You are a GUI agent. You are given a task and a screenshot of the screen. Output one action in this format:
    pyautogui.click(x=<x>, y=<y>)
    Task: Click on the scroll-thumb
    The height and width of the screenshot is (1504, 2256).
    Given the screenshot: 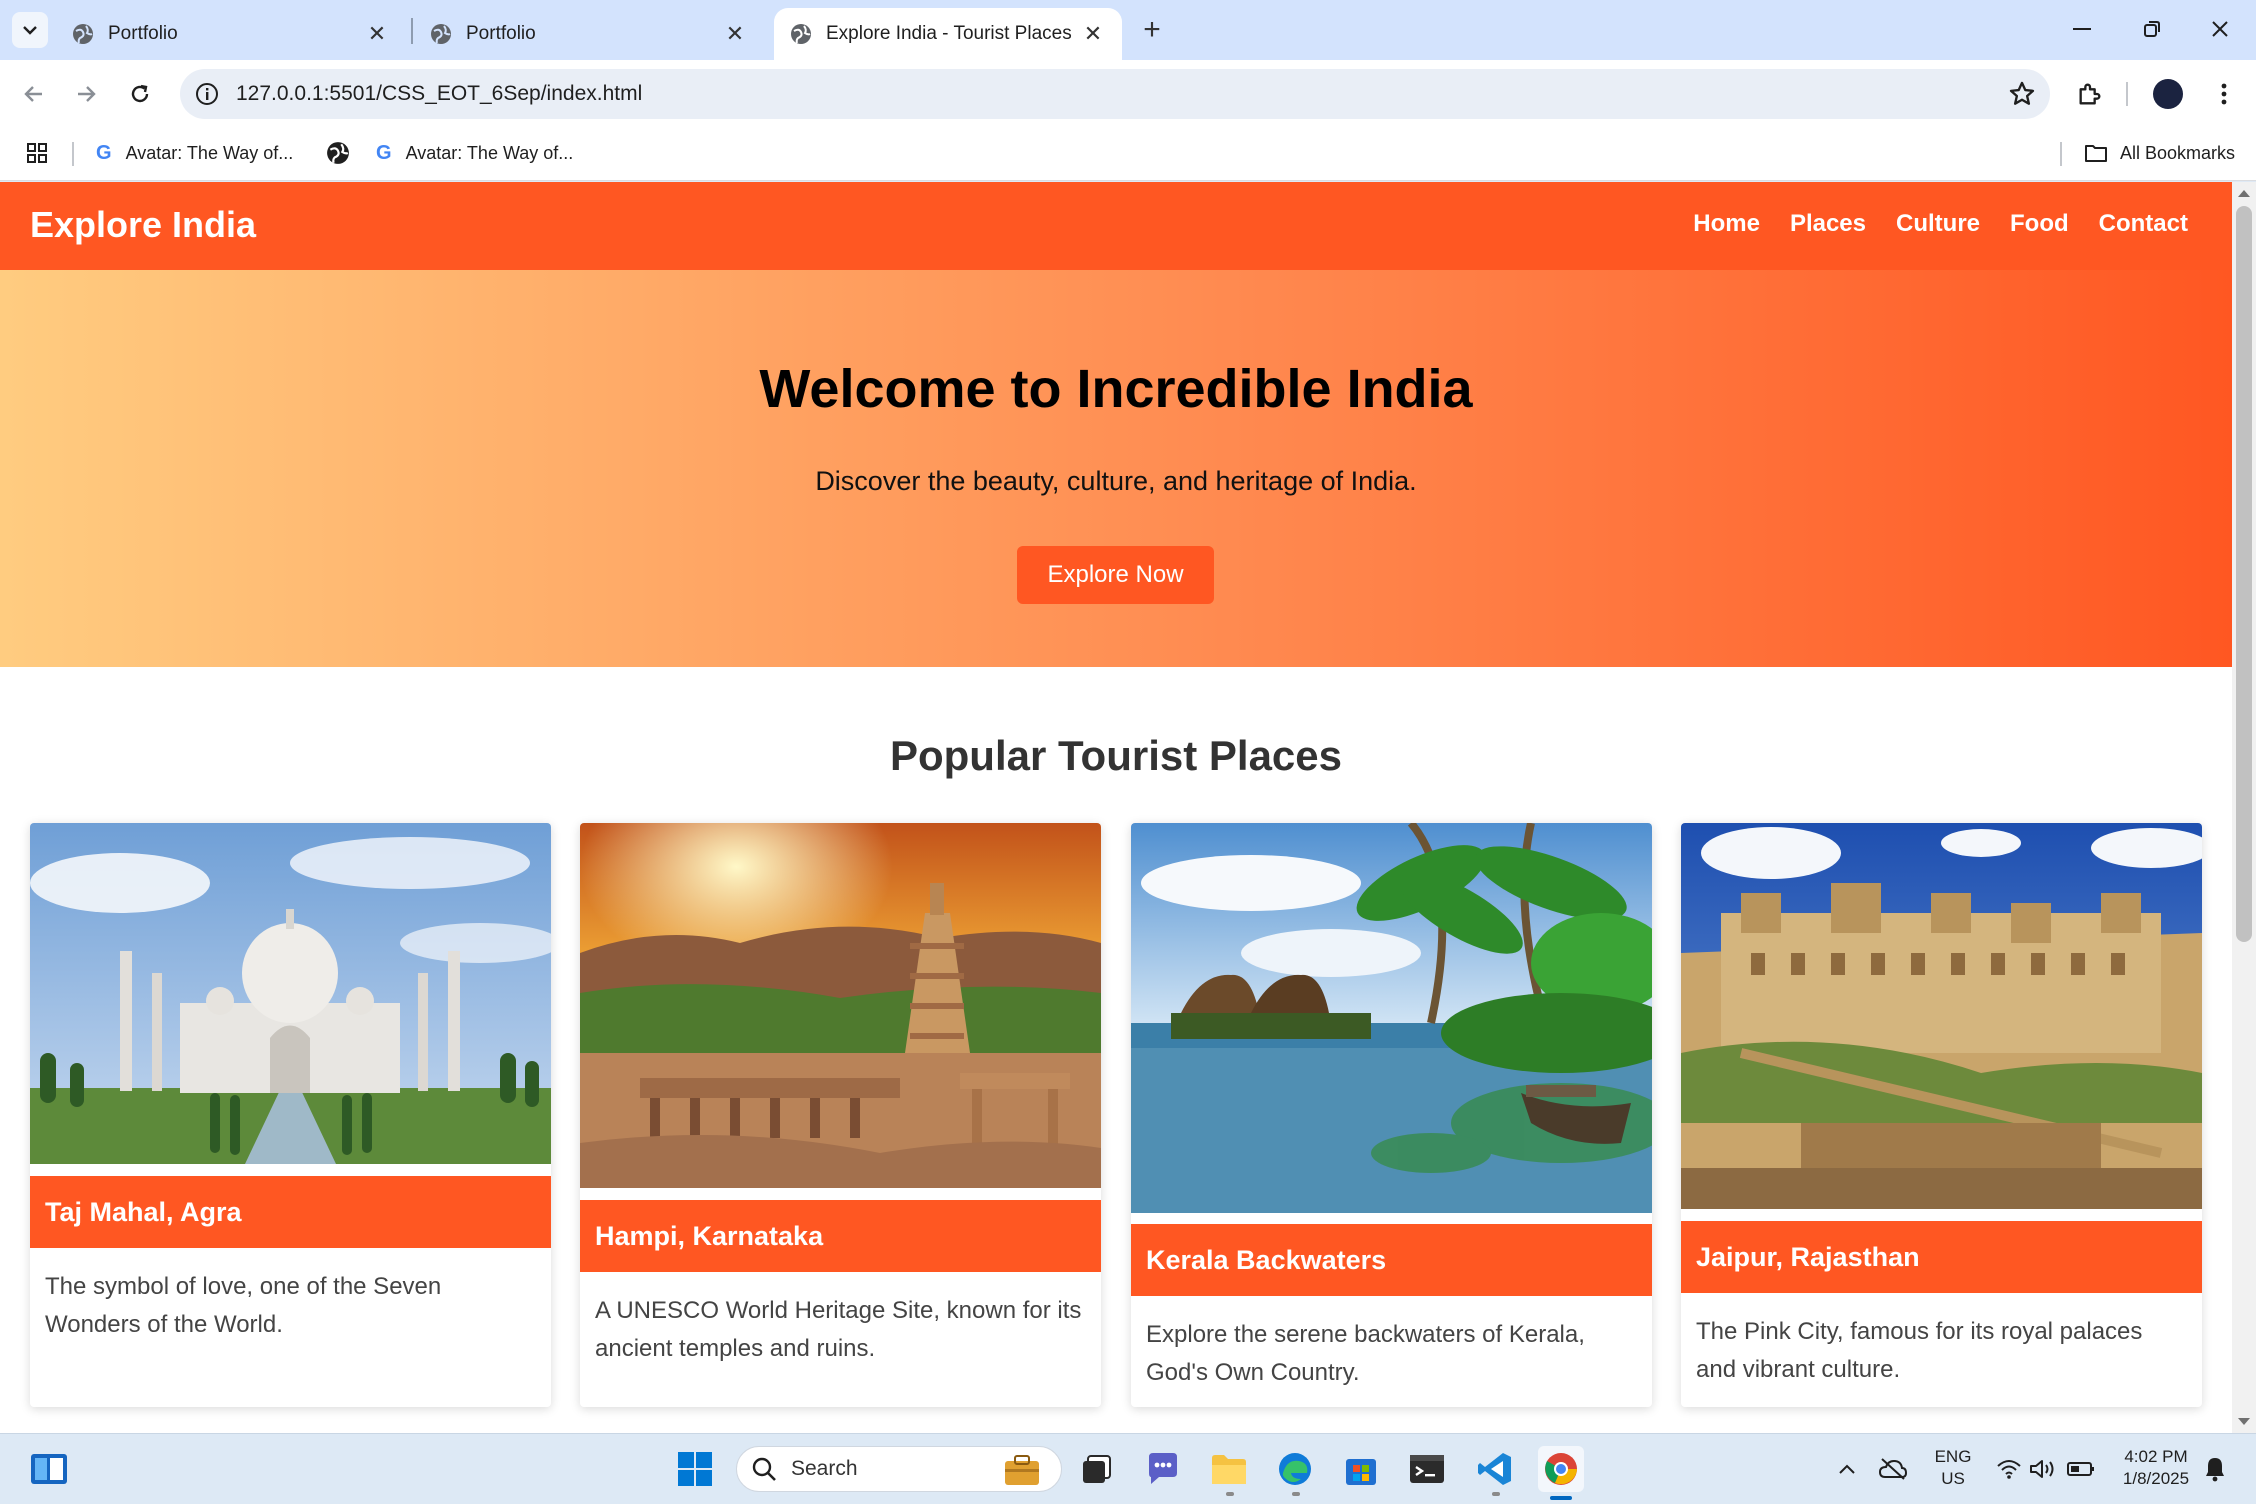 What is the action you would take?
    pyautogui.click(x=2244, y=574)
    